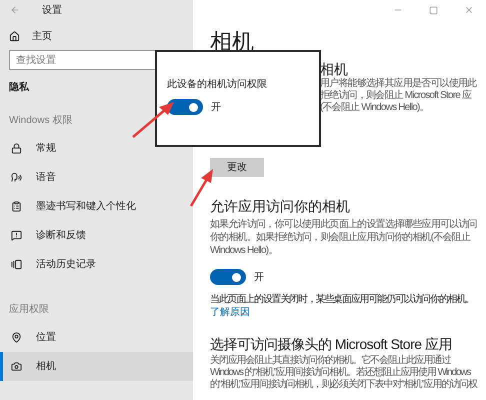 This screenshot has height=400, width=486. I want to click on nav-item: 位置, so click(96, 337).